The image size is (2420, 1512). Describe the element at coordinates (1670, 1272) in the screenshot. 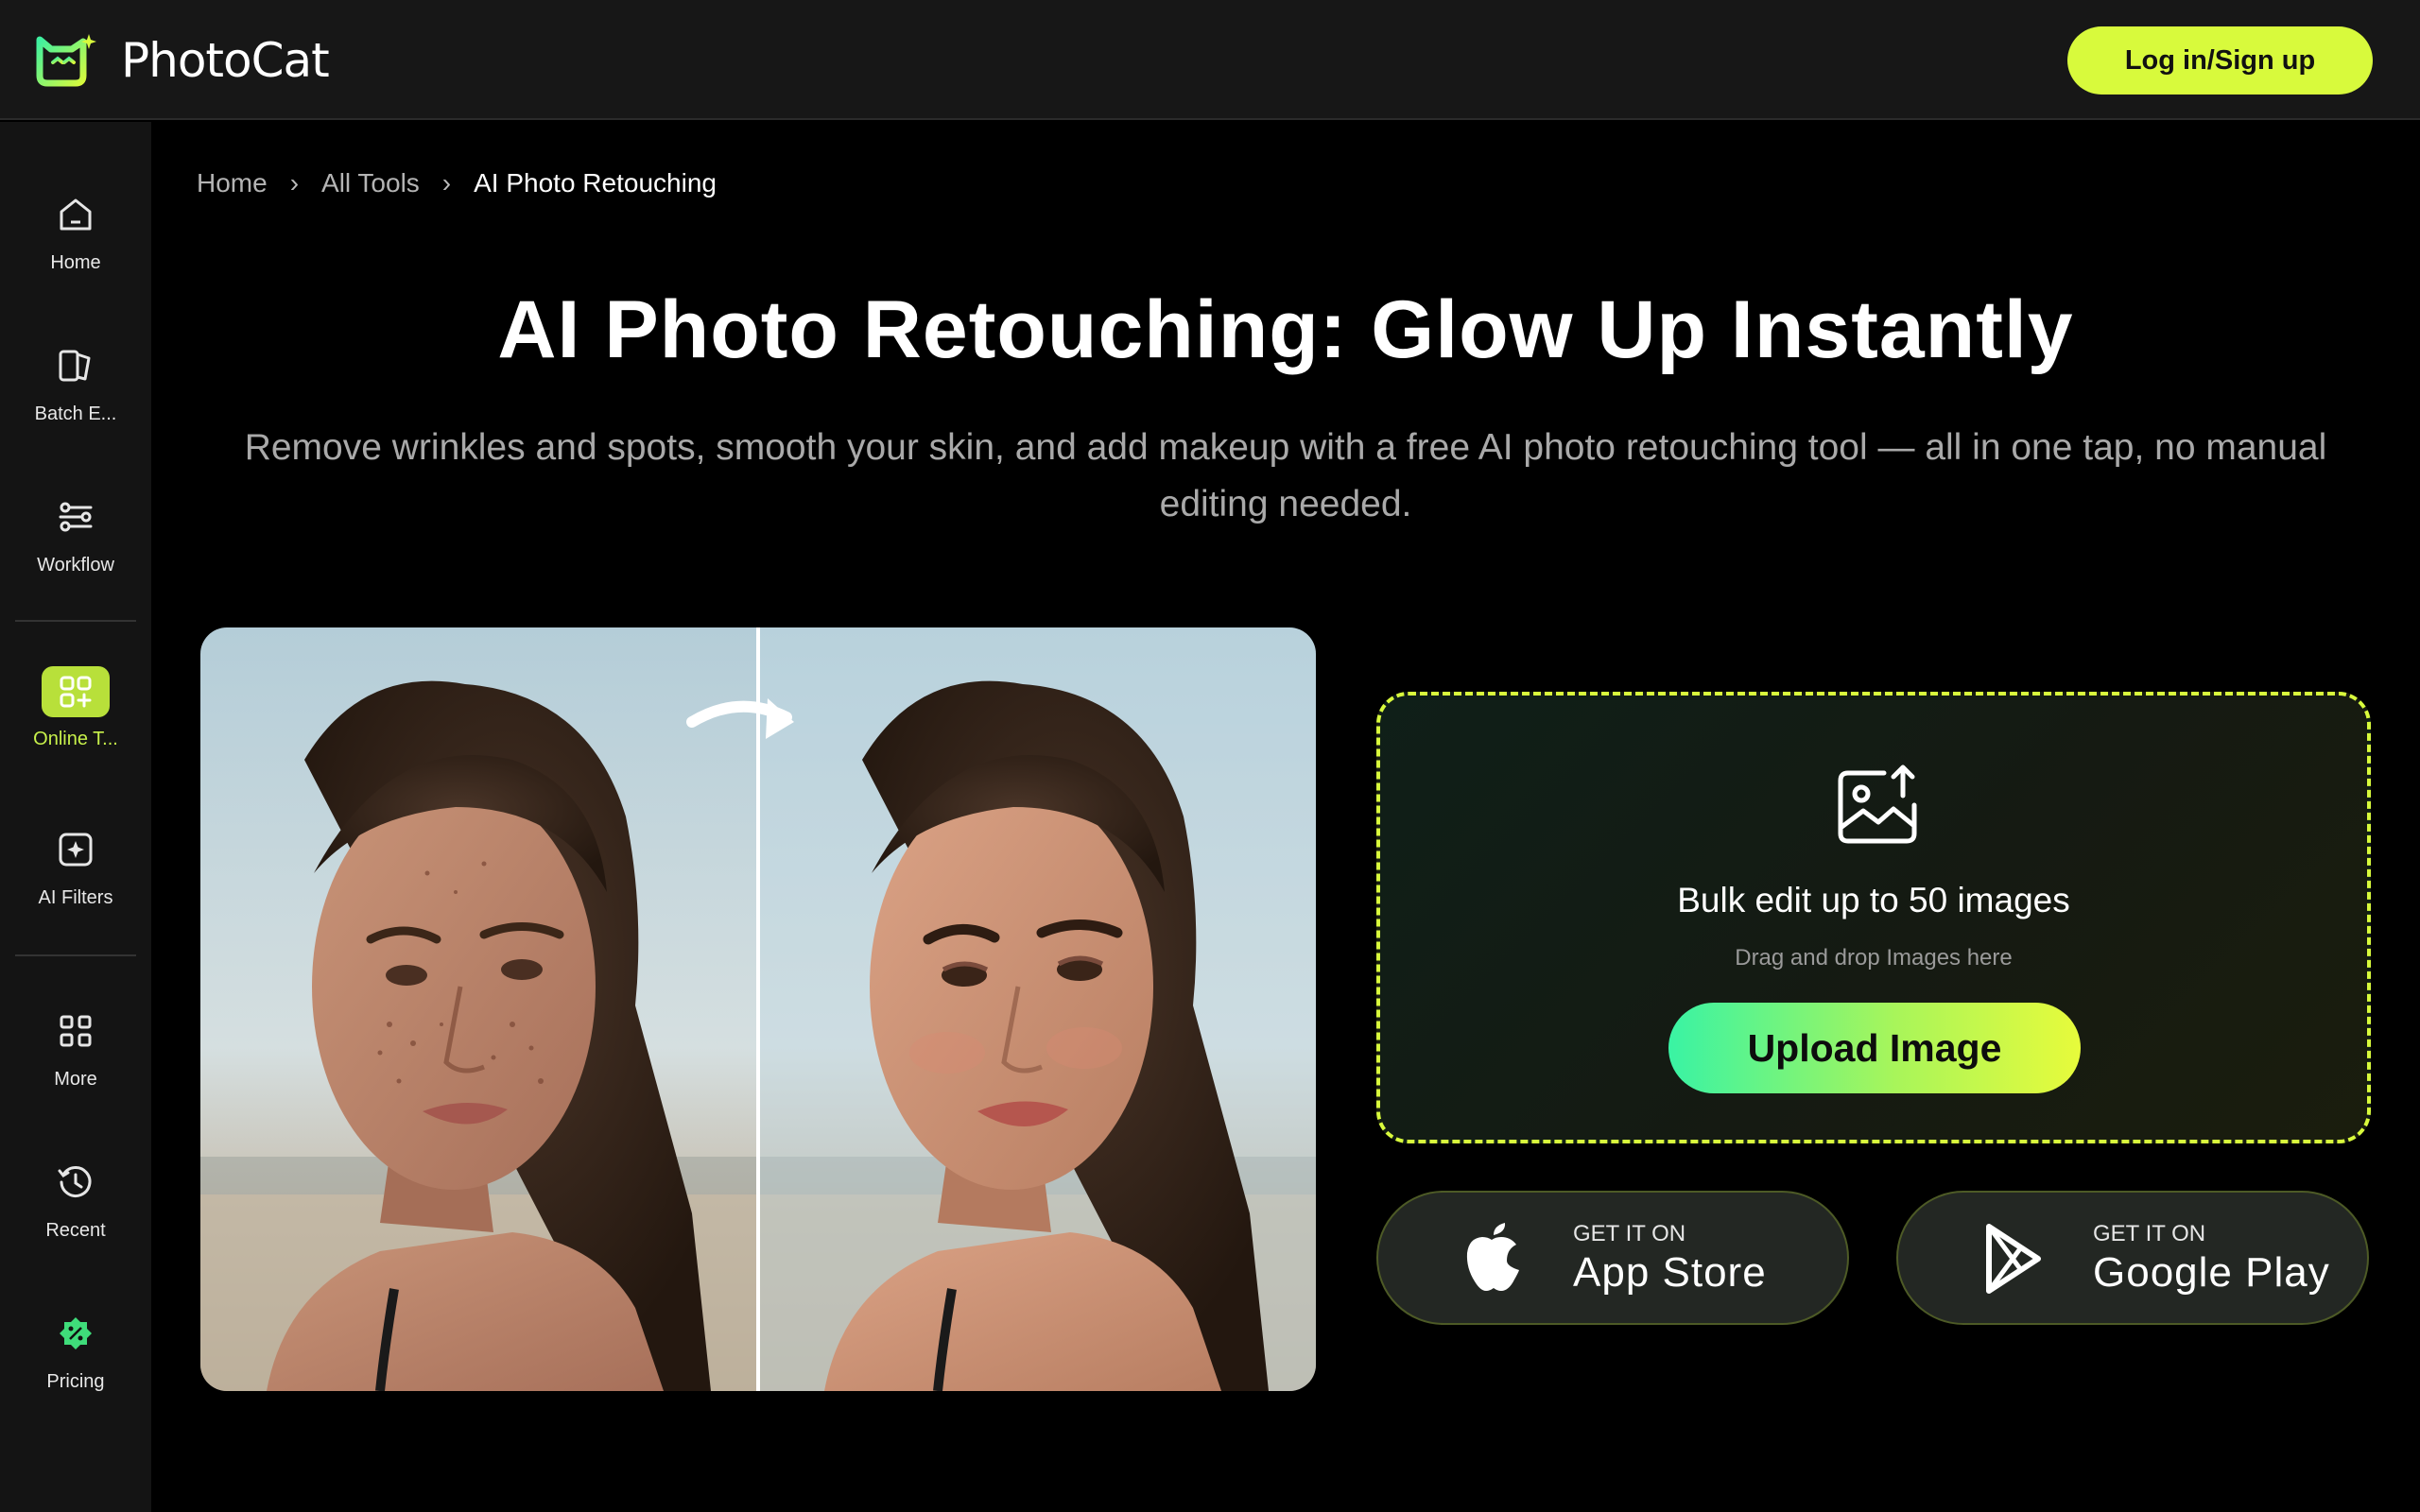

I see `app-store-label: App Store` at that location.